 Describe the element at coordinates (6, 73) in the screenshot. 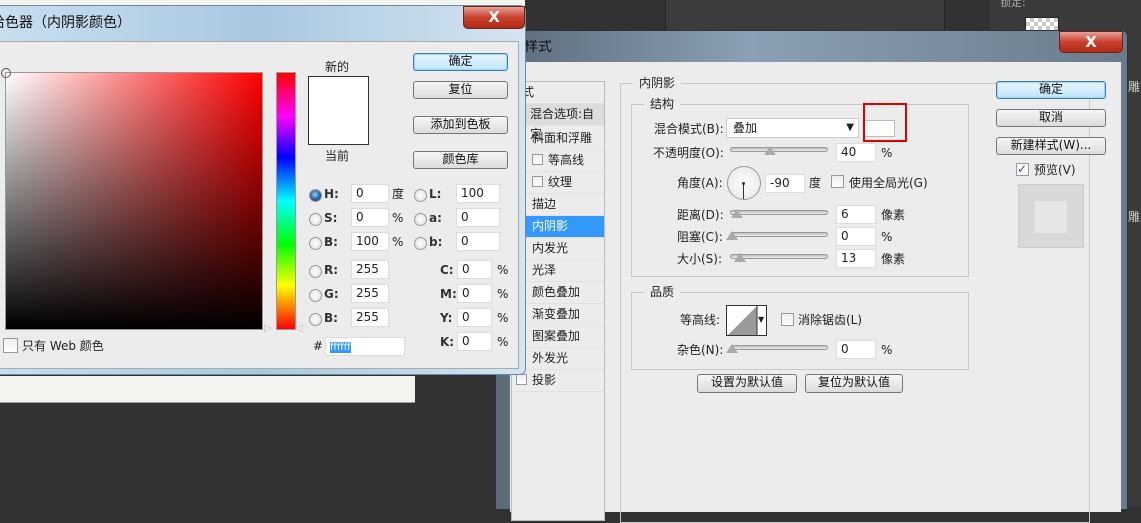

I see `color-field-cursor` at that location.